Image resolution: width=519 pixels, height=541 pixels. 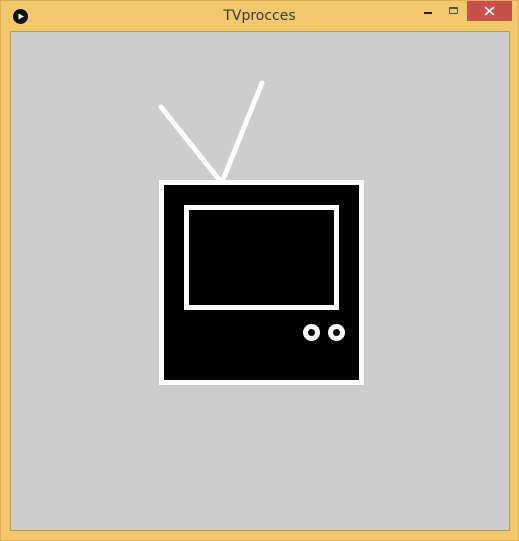 What do you see at coordinates (191, 144) in the screenshot?
I see `left-antenna` at bounding box center [191, 144].